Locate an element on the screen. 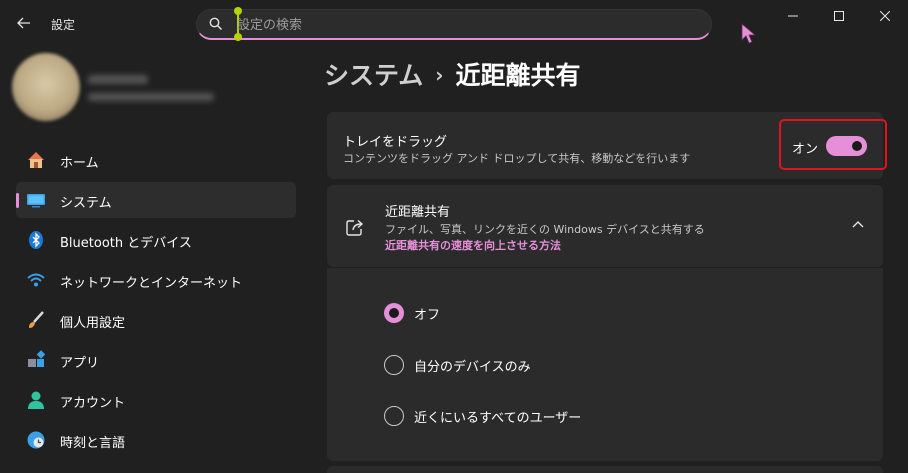 Image resolution: width=908 pixels, height=473 pixels. avatar is located at coordinates (46, 87).